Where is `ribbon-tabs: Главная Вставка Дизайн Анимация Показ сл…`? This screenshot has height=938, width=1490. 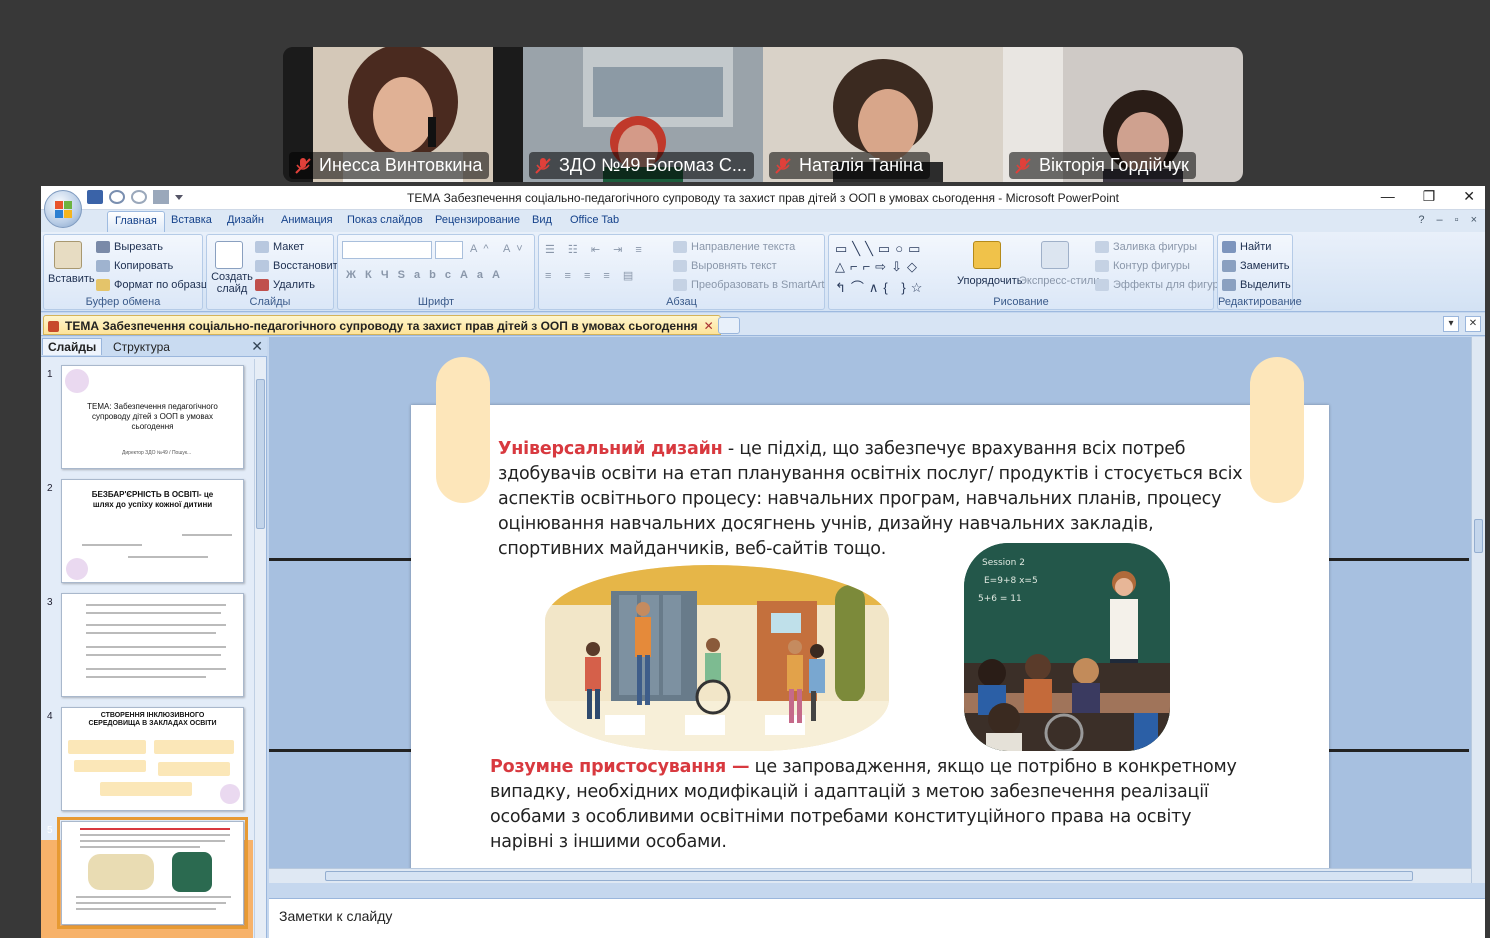 ribbon-tabs: Главная Вставка Дизайн Анимация Показ сл… is located at coordinates (763, 221).